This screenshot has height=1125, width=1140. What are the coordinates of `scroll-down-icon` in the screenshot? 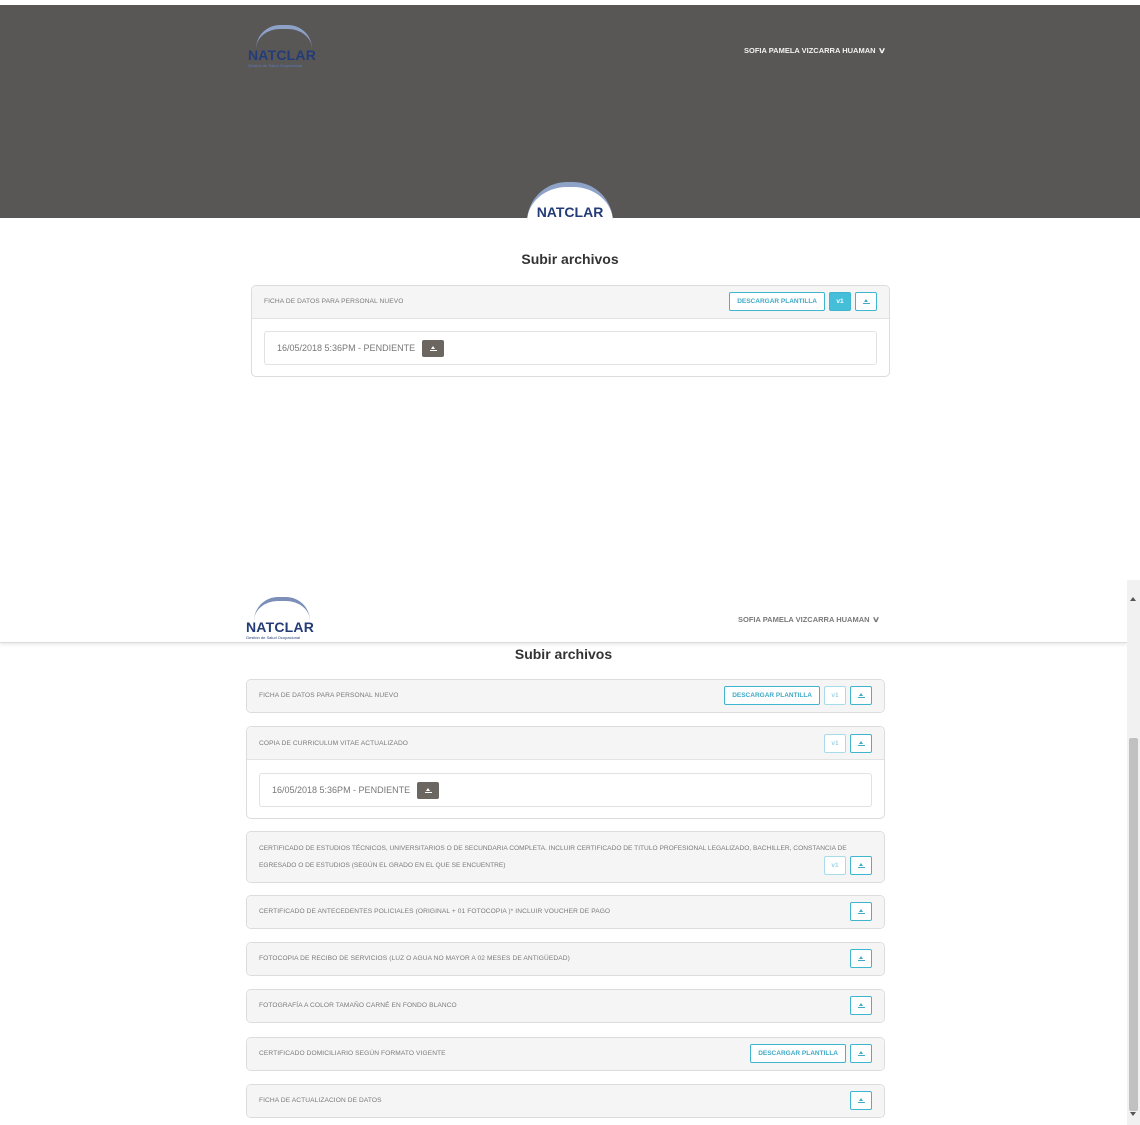 It's located at (1133, 1114).